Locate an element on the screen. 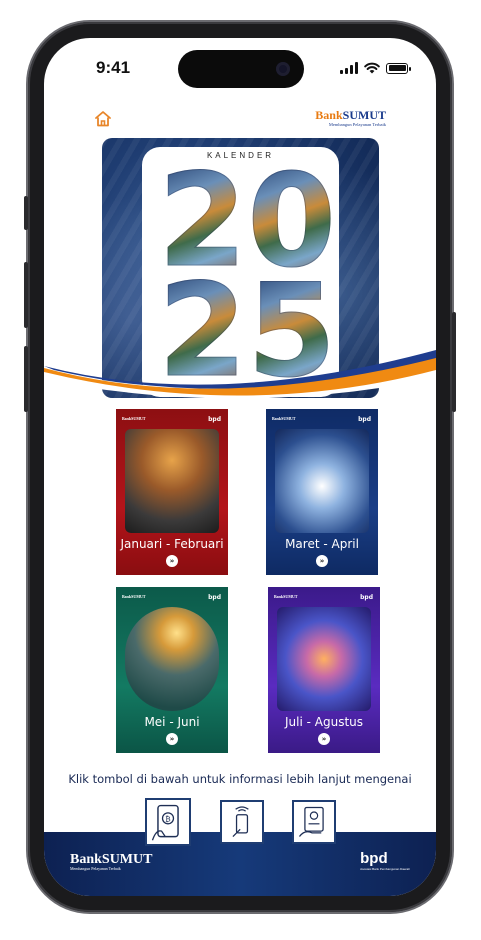 The image size is (481, 940). battery-icon is located at coordinates (398, 68).